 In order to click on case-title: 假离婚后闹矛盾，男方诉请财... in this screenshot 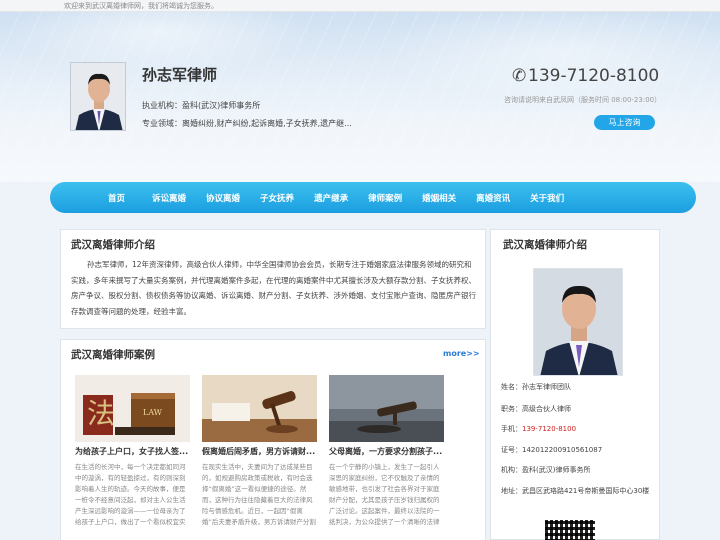, I will do `click(259, 451)`.